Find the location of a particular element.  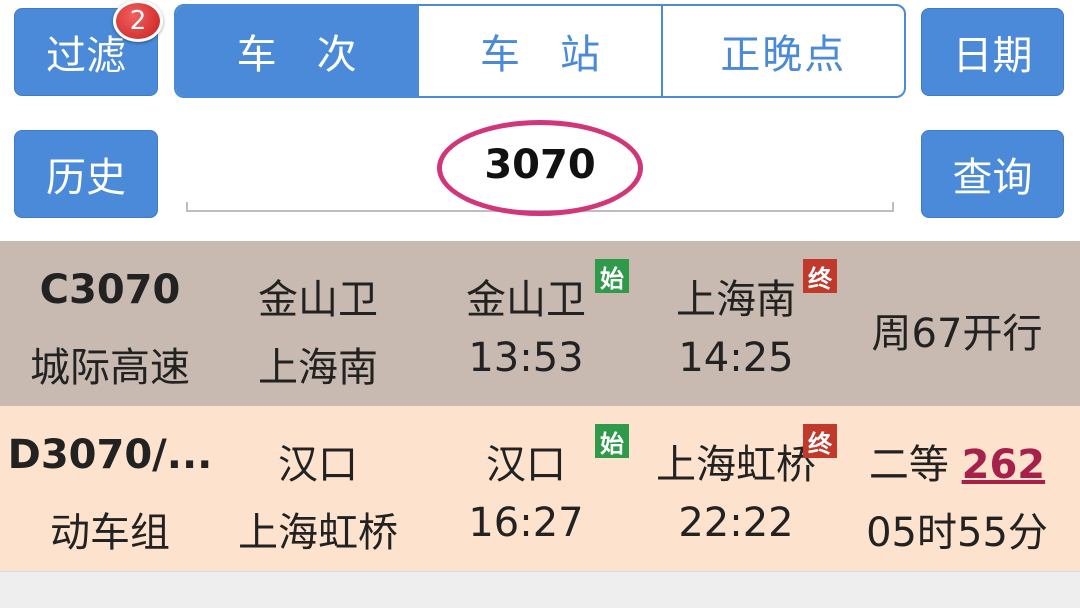

date-label: 日期 is located at coordinates (992, 56).